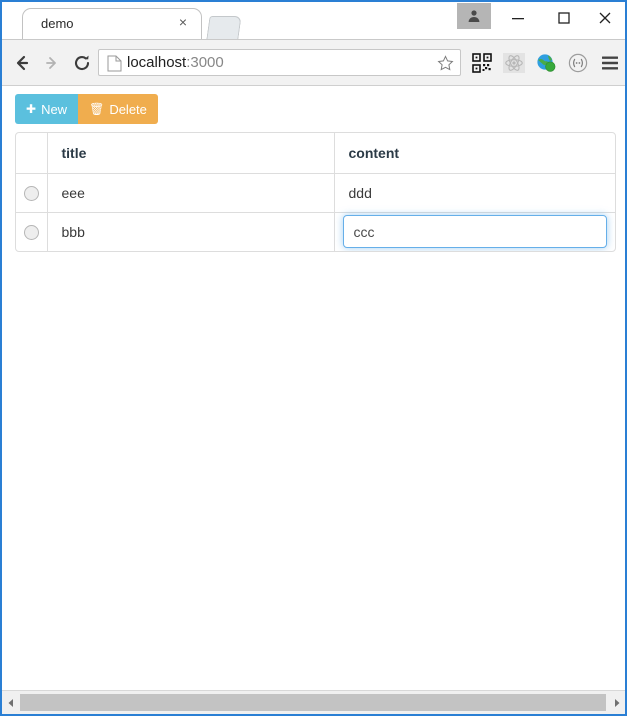 Image resolution: width=627 pixels, height=716 pixels. I want to click on window-minimize-button, so click(518, 18).